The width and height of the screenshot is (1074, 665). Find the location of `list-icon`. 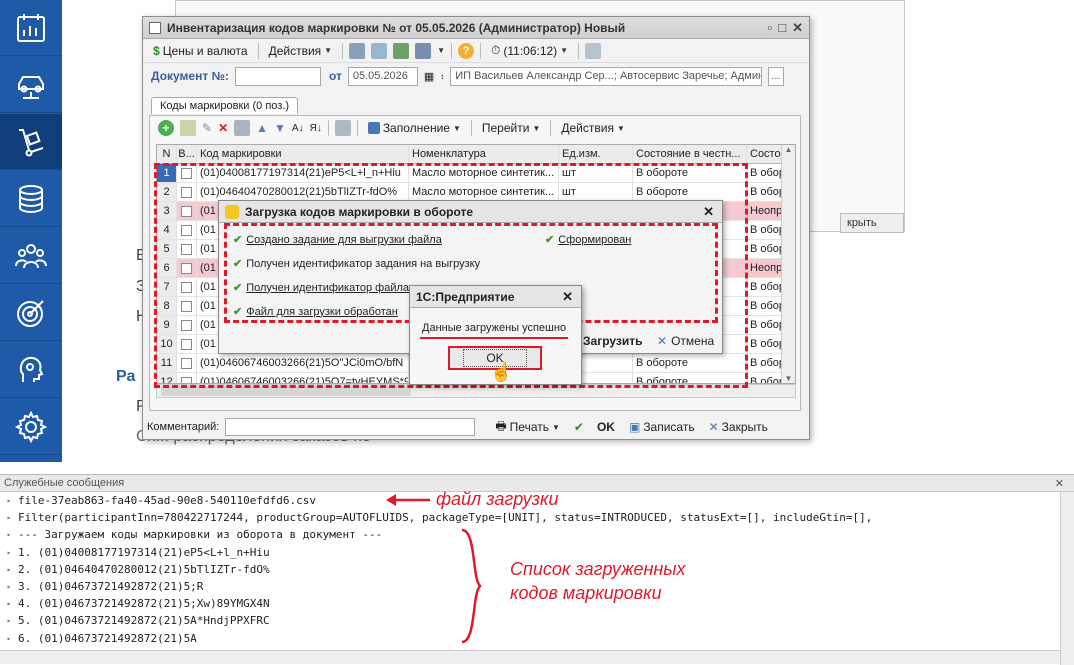

list-icon is located at coordinates (342, 128).